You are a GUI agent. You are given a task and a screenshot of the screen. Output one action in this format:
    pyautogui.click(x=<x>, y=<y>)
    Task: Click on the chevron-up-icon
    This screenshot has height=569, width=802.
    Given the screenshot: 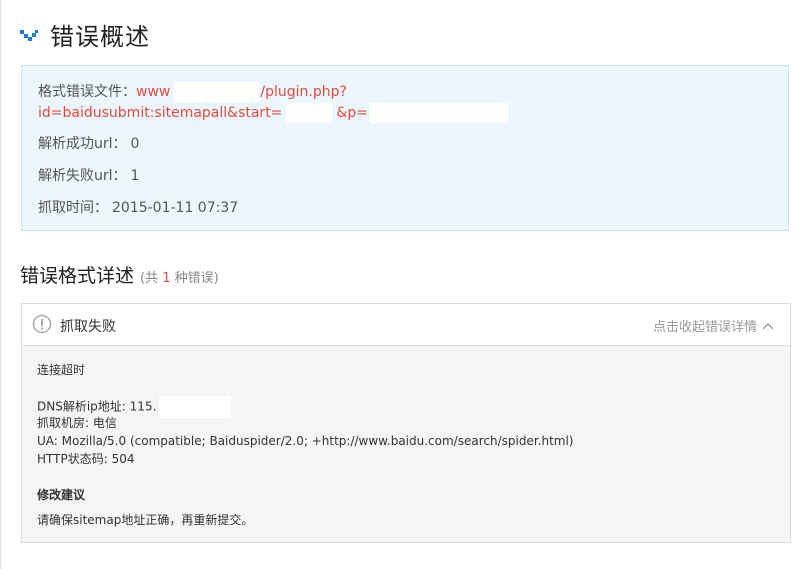 What is the action you would take?
    pyautogui.click(x=768, y=325)
    